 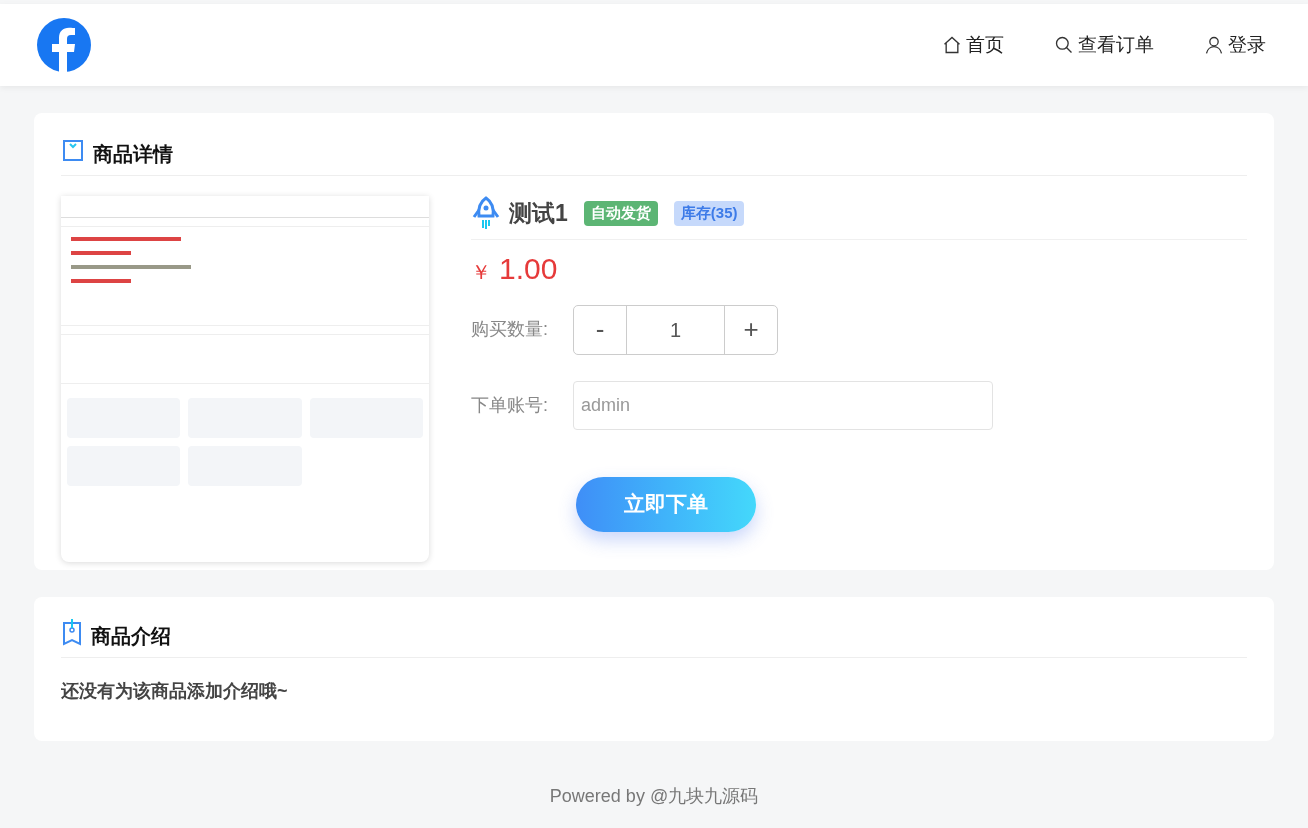 What do you see at coordinates (131, 636) in the screenshot?
I see `section-title: 商品介绍` at bounding box center [131, 636].